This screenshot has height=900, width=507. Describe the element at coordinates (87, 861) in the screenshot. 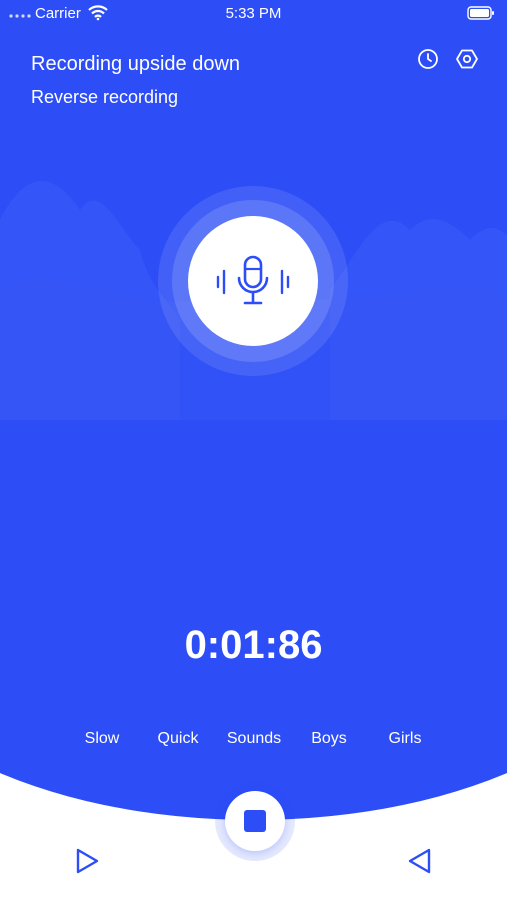

I see `play-icon` at that location.